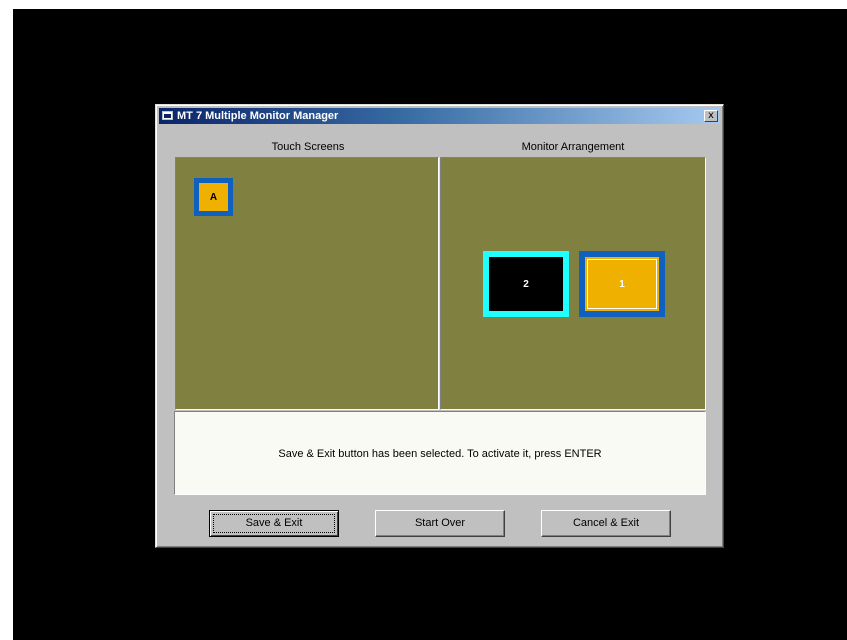 The image size is (847, 640). I want to click on monitor-tile-2: 2, so click(526, 284).